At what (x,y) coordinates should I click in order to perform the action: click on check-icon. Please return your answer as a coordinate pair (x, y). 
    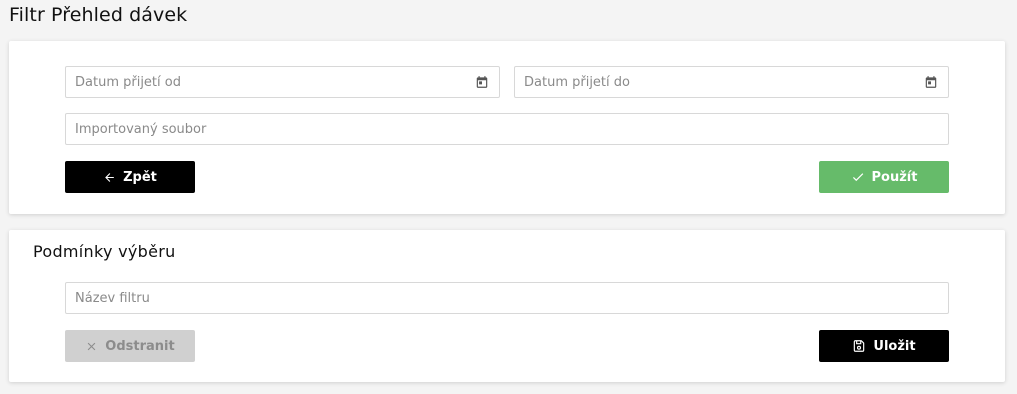
    Looking at the image, I should click on (858, 177).